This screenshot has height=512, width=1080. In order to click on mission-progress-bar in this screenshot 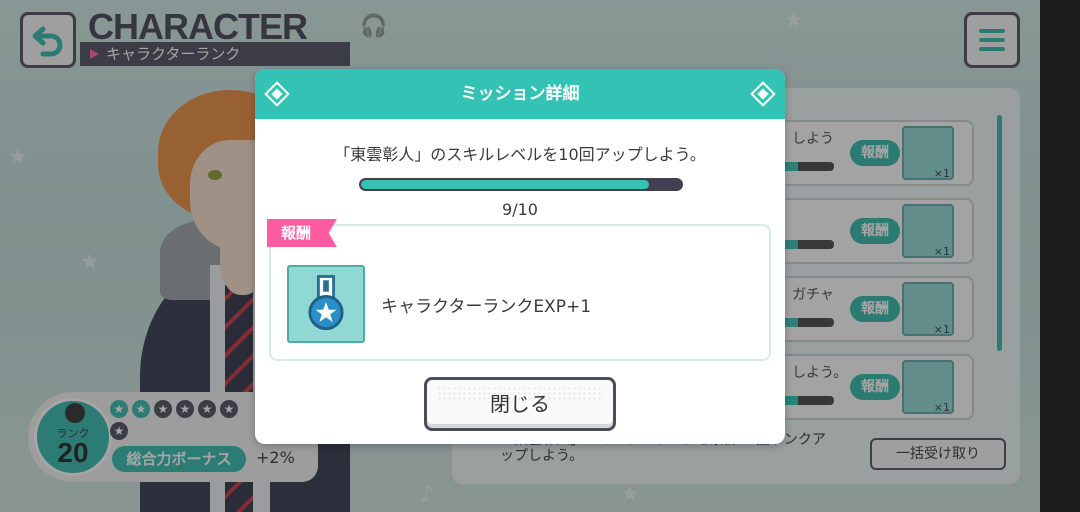, I will do `click(521, 184)`.